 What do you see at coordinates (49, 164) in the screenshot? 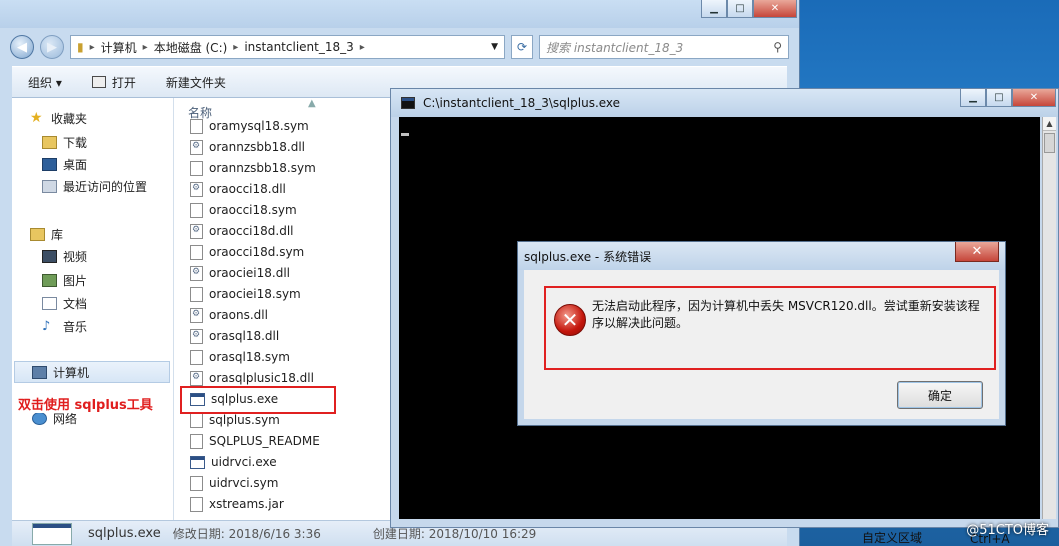
I see `desktop-icon` at bounding box center [49, 164].